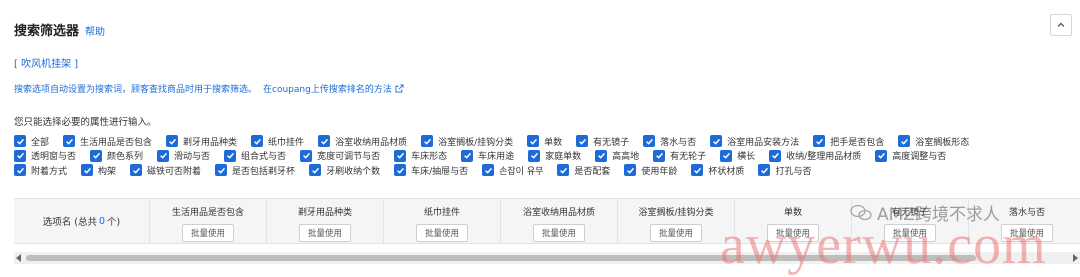 This screenshot has width=1080, height=277. I want to click on attribute-label: 全部, so click(40, 142).